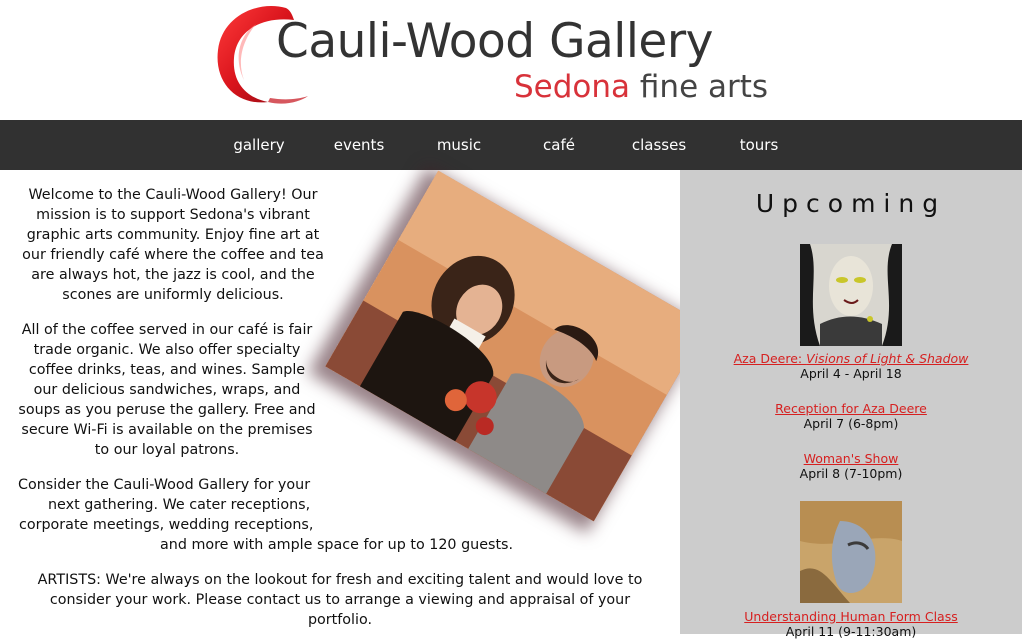  Describe the element at coordinates (173, 215) in the screenshot. I see `text-line: mission is to support Sedona's vibrant` at that location.